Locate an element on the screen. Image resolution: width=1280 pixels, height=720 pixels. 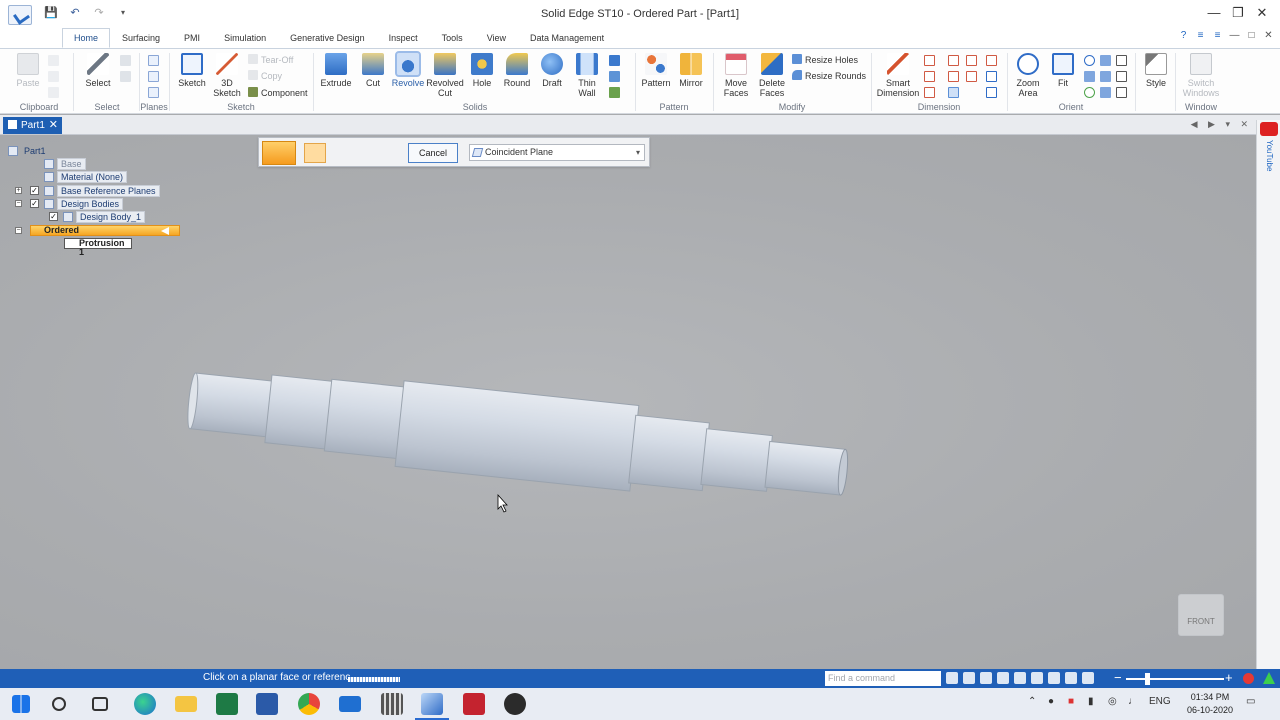
thin-wall-button: Thin Wall is located at coordinates (587, 75).